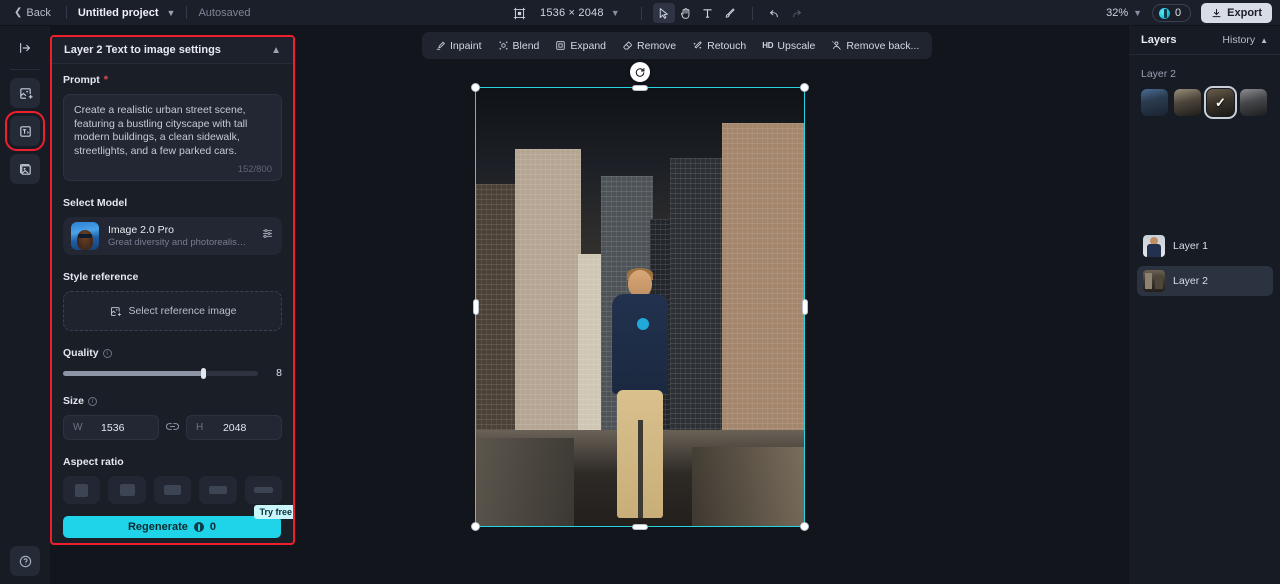  What do you see at coordinates (640, 344) in the screenshot?
I see `person-torso` at bounding box center [640, 344].